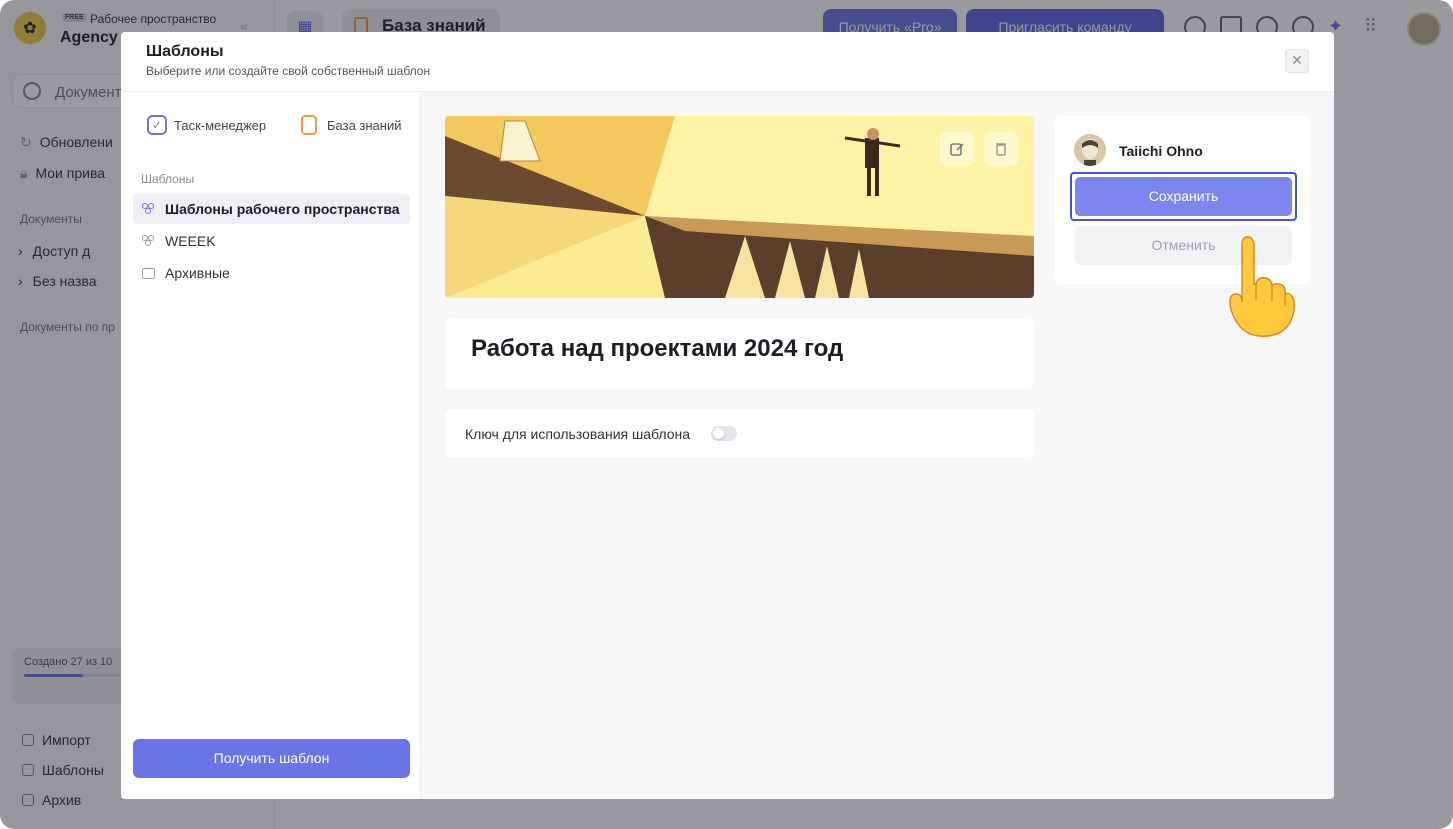  What do you see at coordinates (578, 434) in the screenshot?
I see `template-key-label: Ключ для использования шаблона` at bounding box center [578, 434].